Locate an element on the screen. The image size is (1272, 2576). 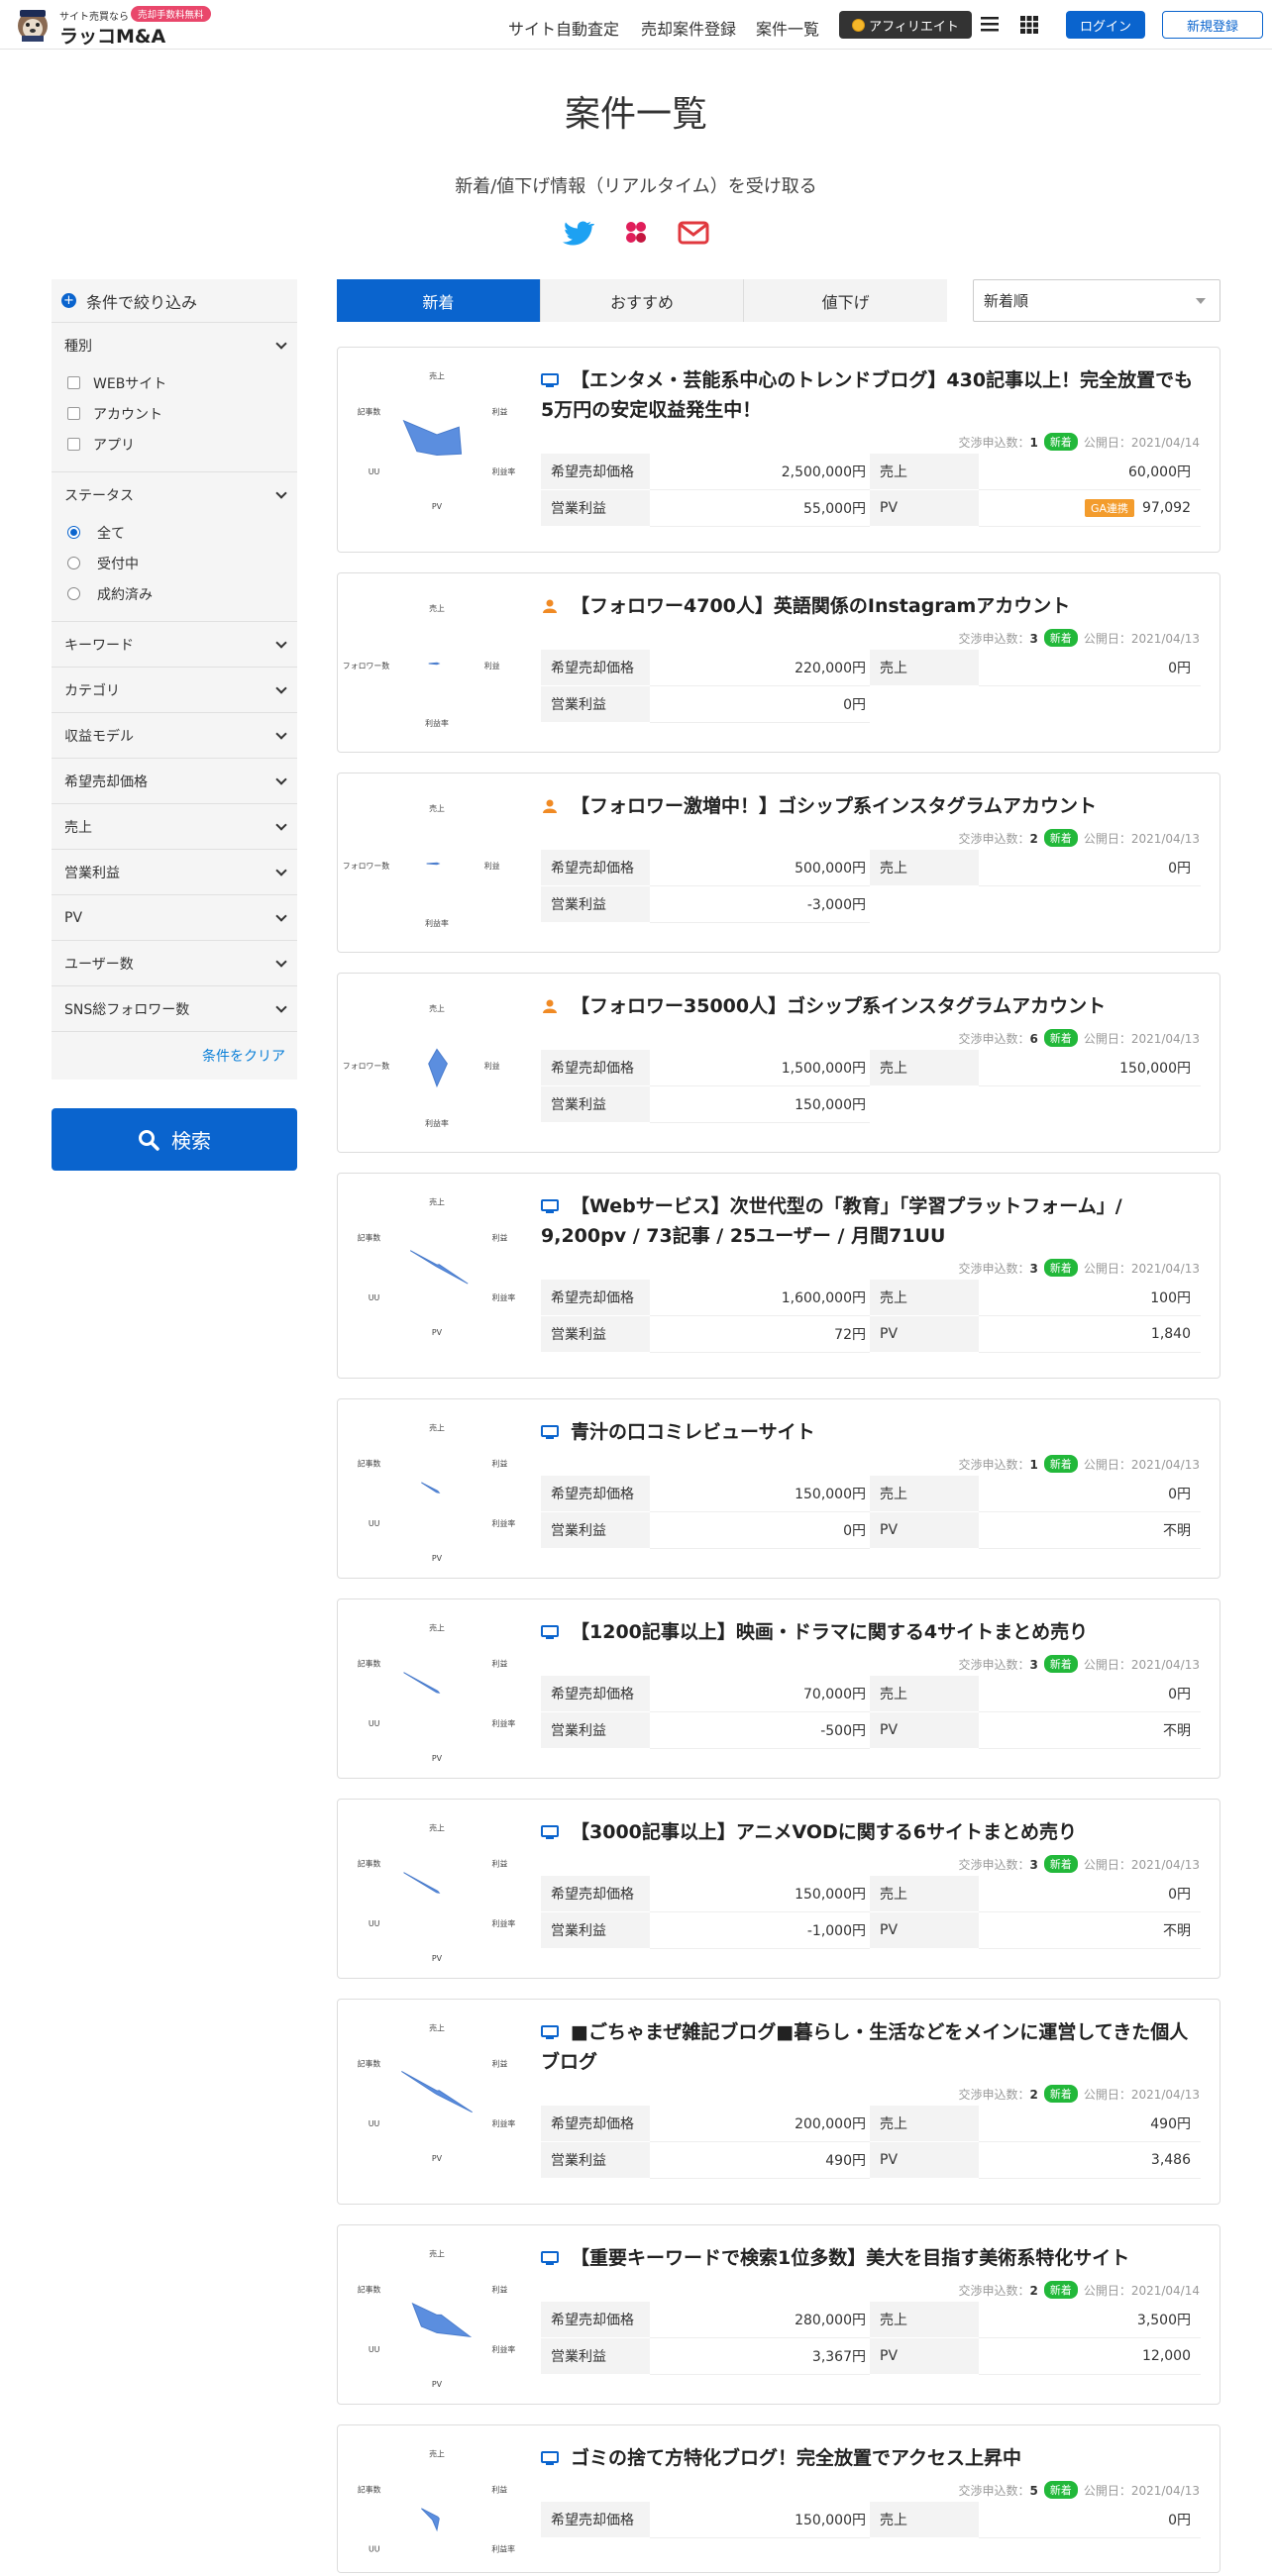
listing-title-link: 【1200記事以上】映画・ドラマに関する4サイトまとめ売り is located at coordinates (869, 1632).